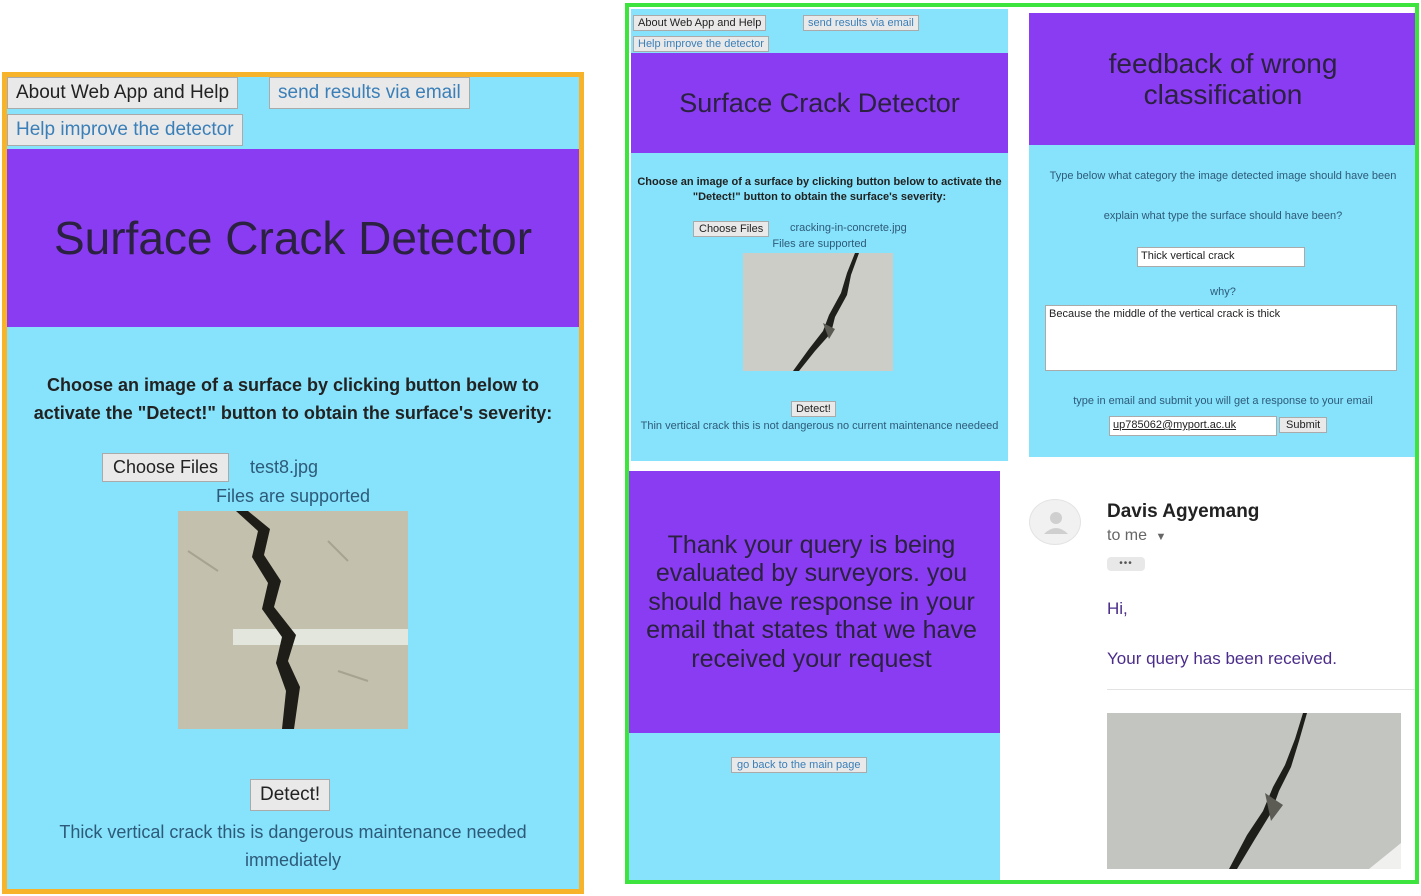 The width and height of the screenshot is (1421, 896). I want to click on submit-button: Submit, so click(1303, 425).